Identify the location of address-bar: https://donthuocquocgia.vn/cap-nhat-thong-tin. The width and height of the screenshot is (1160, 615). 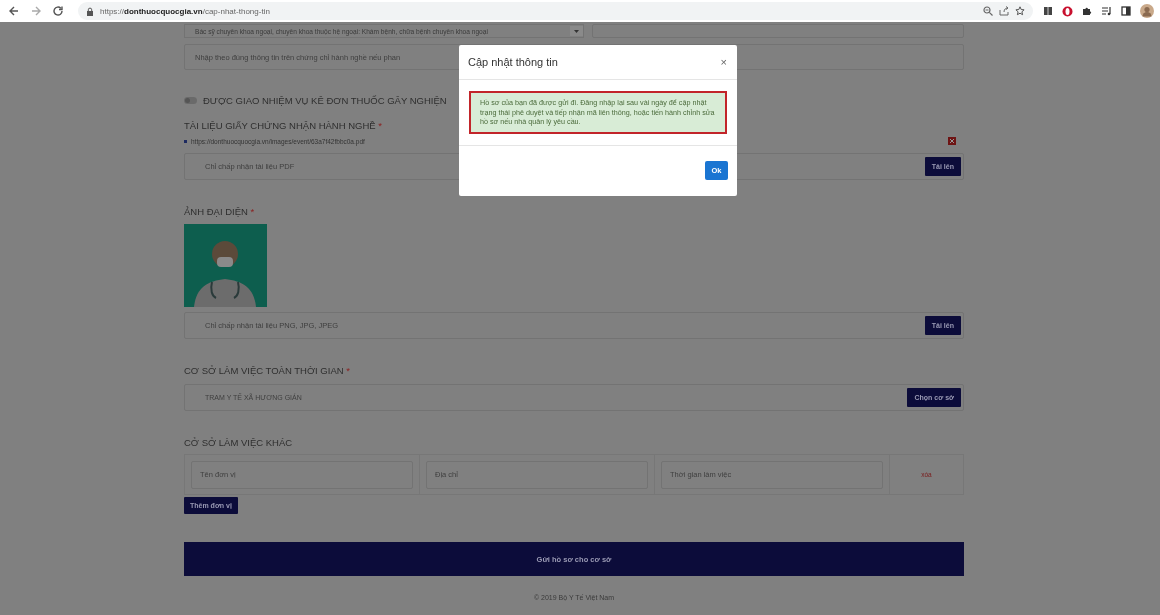
(555, 11).